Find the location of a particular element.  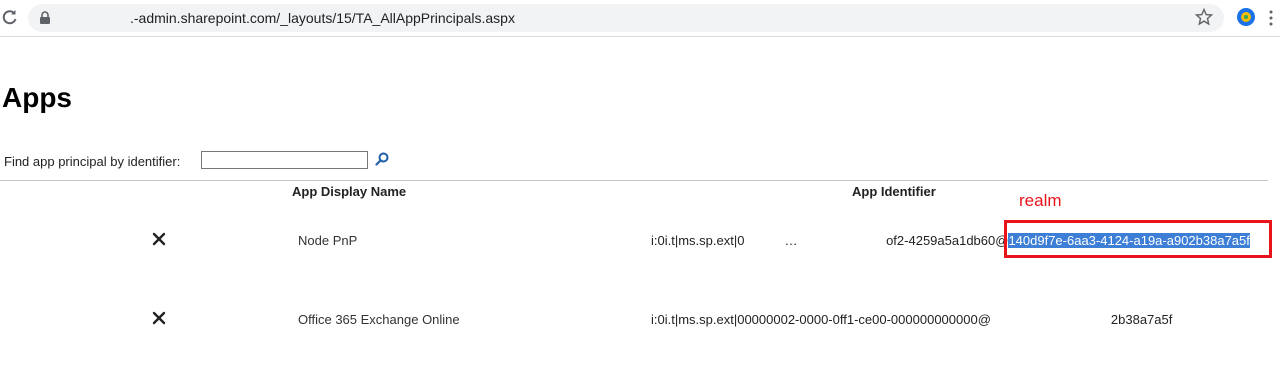

url-domain: .-admin.sharepoint.com/ is located at coordinates (205, 18).